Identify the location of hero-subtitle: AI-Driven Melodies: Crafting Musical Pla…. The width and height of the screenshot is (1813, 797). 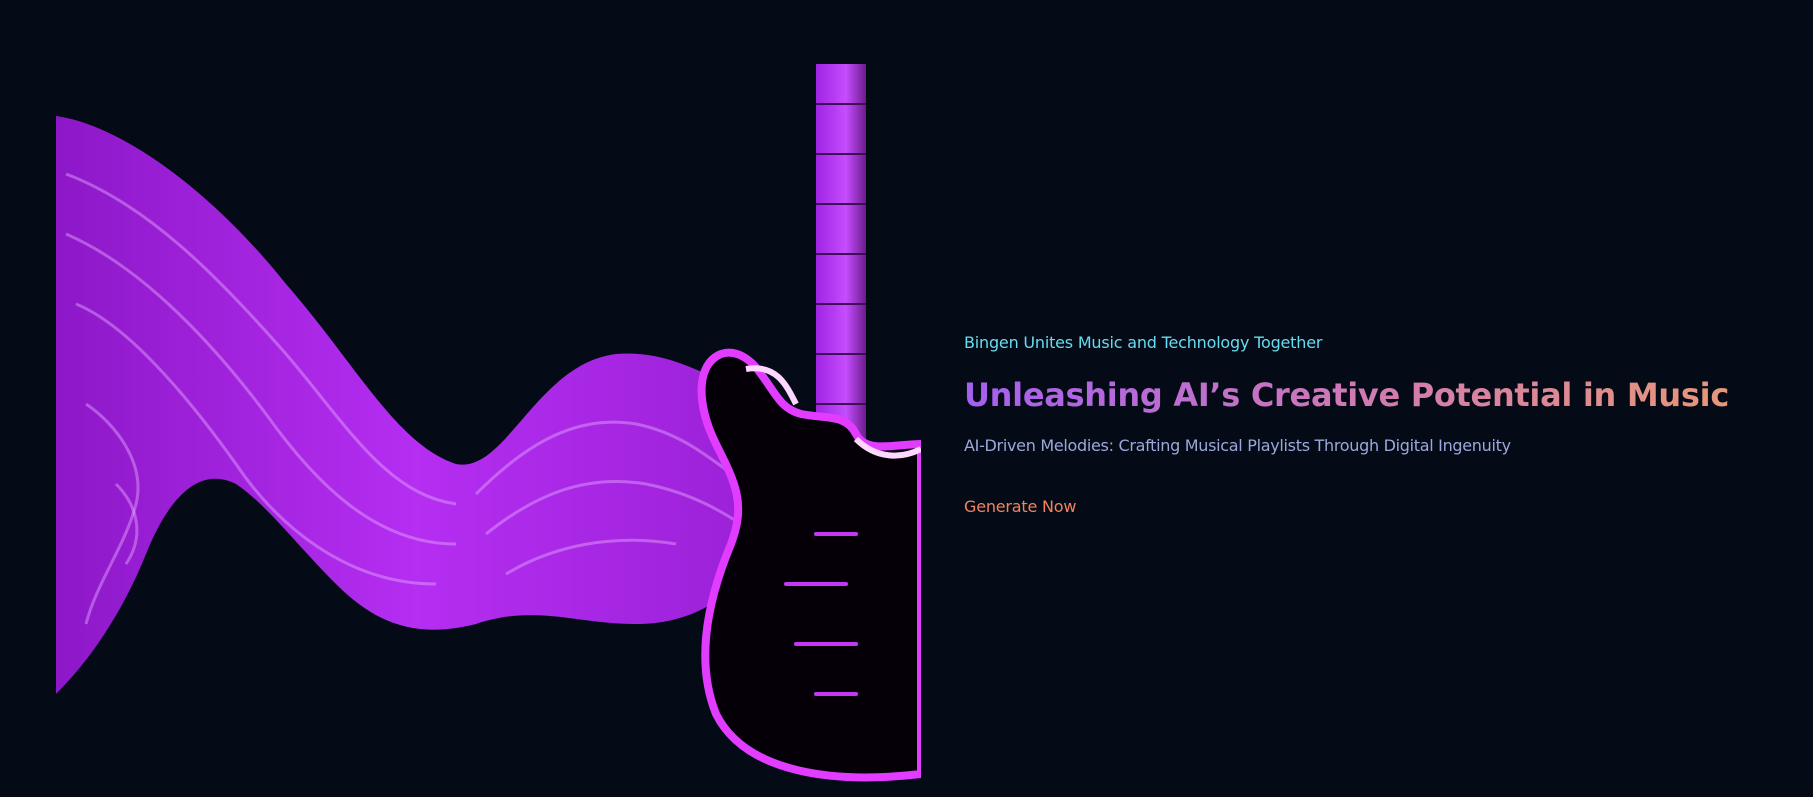
(1237, 445).